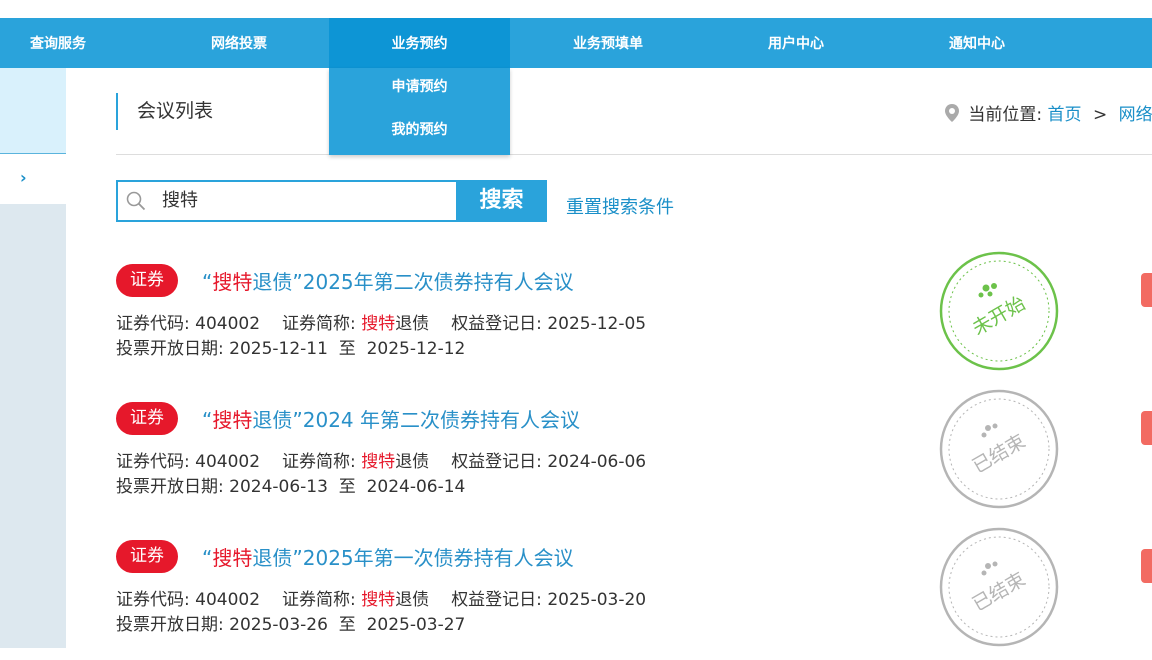 The height and width of the screenshot is (660, 1152). Describe the element at coordinates (291, 625) in the screenshot. I see `meeting-vote-period: 投票开放日期: 2025-03-26 至 2025-03-27` at that location.